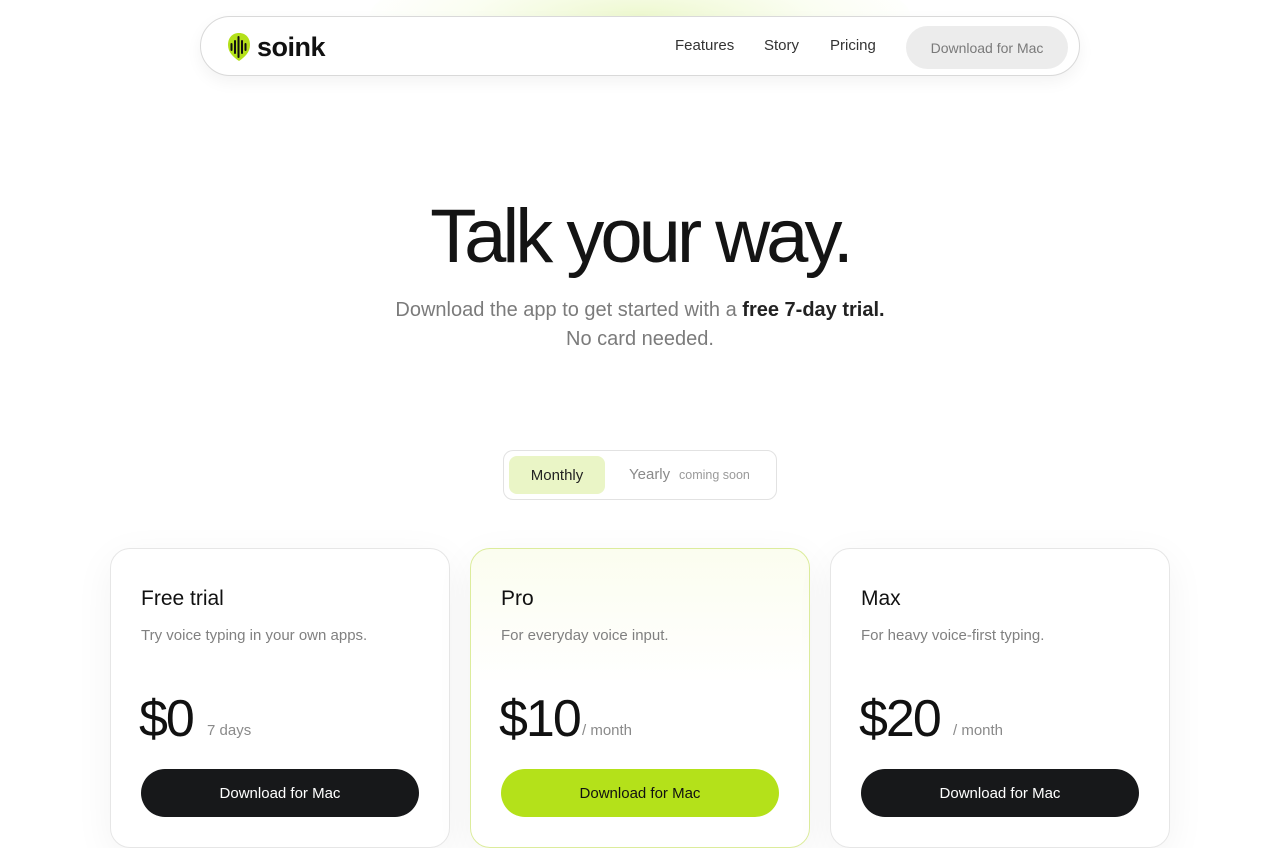  I want to click on plan-price: $20, so click(900, 719).